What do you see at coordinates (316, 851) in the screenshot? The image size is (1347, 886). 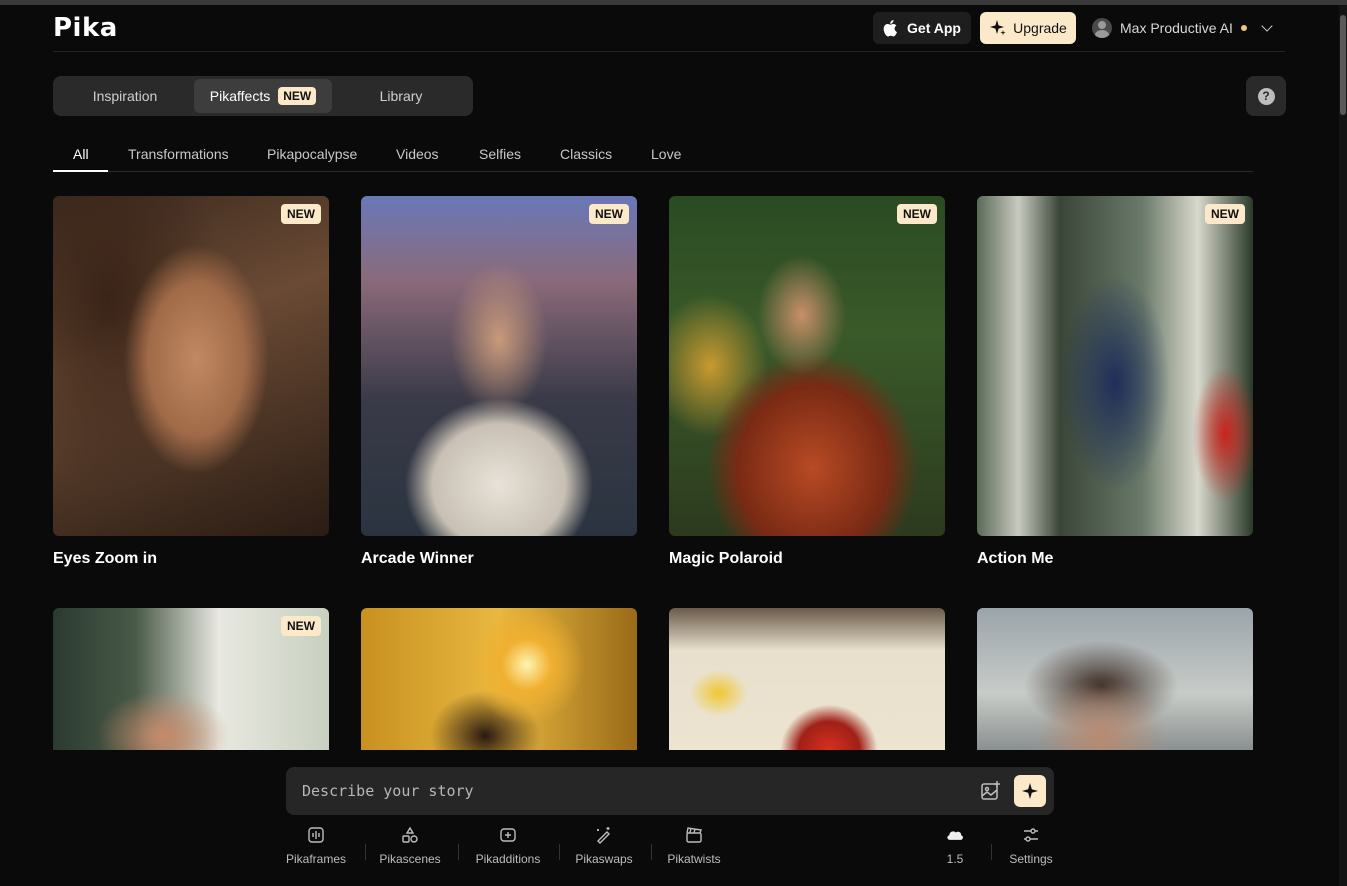 I see `tool-pikaframes: Pikaframes` at bounding box center [316, 851].